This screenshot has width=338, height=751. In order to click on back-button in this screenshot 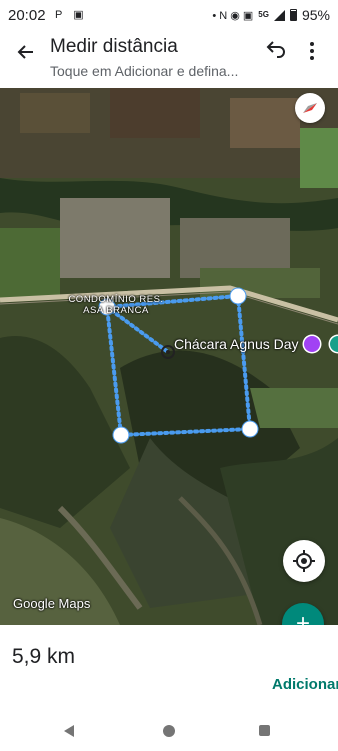, I will do `click(26, 52)`.